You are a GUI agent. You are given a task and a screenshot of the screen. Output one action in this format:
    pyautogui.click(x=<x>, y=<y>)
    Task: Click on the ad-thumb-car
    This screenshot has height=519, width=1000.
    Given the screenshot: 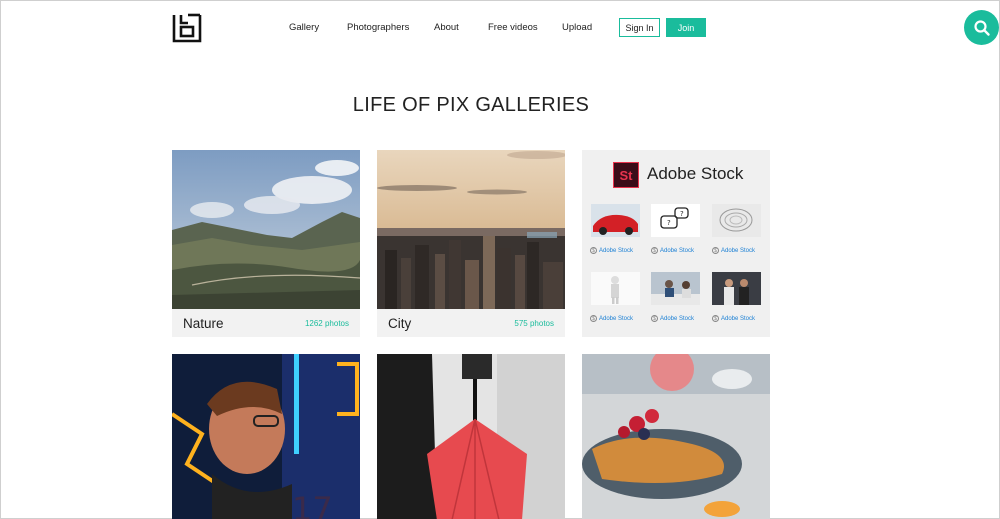 What is the action you would take?
    pyautogui.click(x=615, y=220)
    